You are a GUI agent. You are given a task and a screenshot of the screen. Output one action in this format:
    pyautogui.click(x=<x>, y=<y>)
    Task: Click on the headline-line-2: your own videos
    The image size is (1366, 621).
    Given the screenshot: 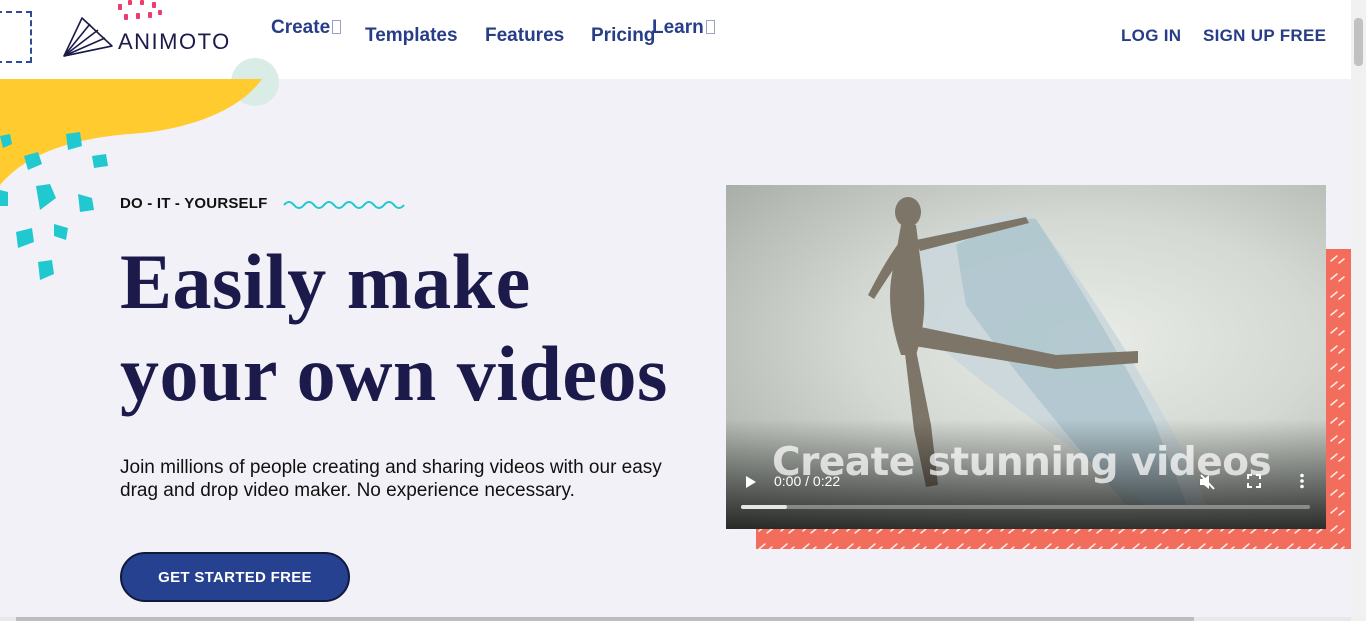 What is the action you would take?
    pyautogui.click(x=394, y=373)
    